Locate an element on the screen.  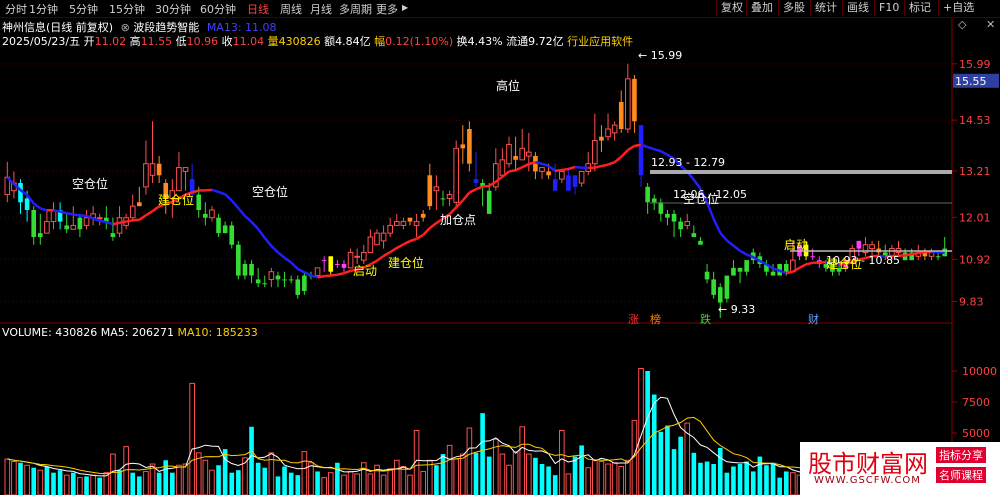
close-icon: ✕ is located at coordinates (990, 24).